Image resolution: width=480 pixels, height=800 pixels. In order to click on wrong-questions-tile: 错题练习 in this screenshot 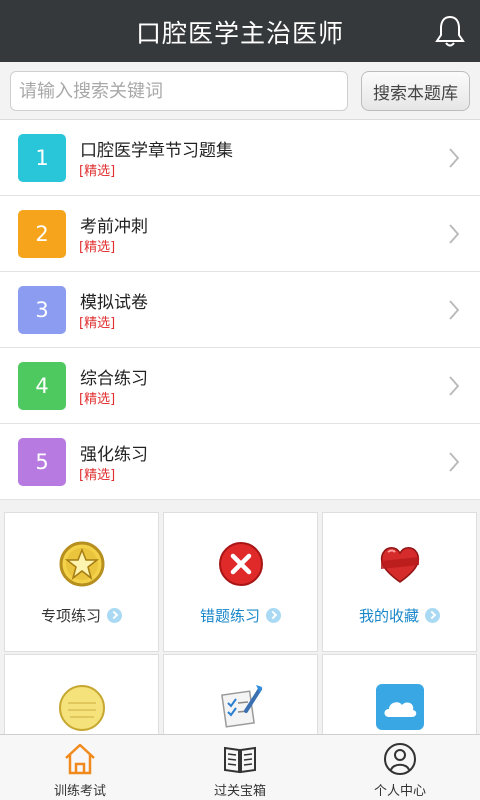, I will do `click(240, 582)`.